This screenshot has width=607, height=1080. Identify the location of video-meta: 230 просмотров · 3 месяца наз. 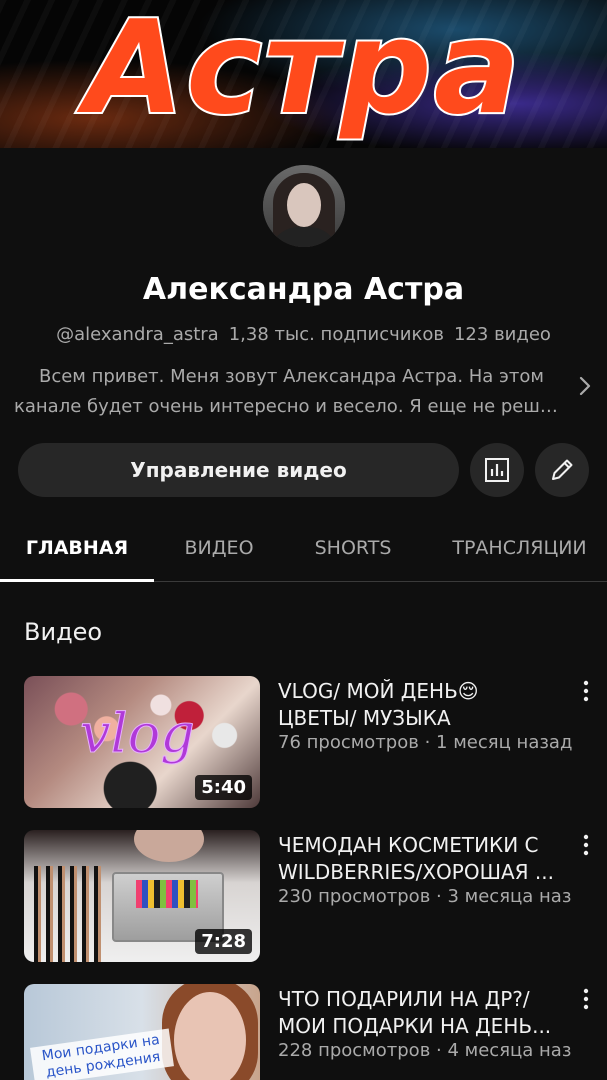
(425, 896).